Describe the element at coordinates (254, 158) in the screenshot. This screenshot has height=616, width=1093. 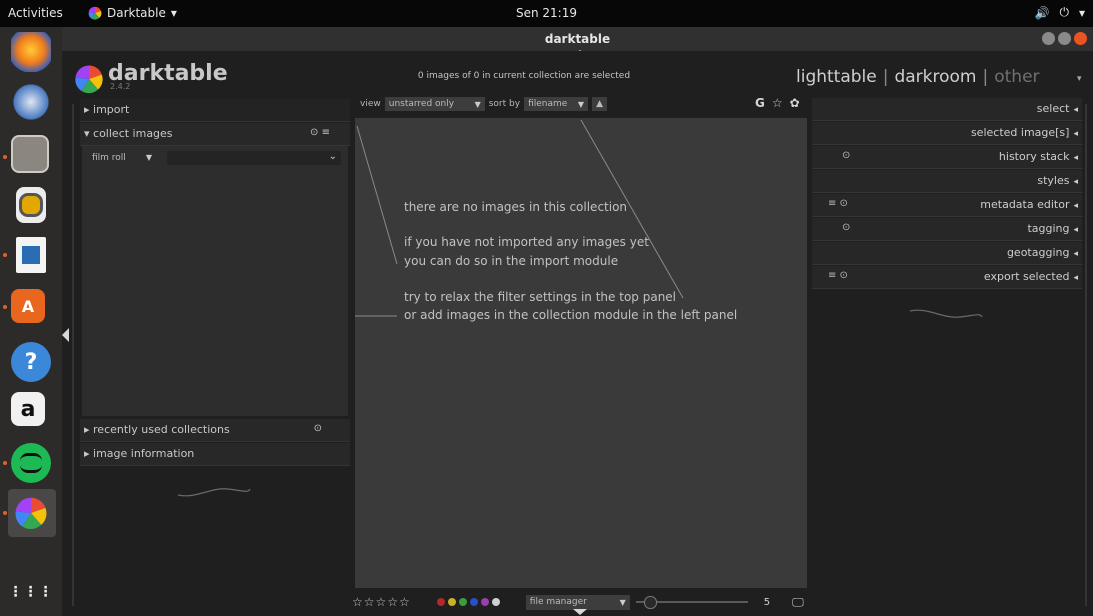
I see `collection-rule-input: ⌄` at that location.